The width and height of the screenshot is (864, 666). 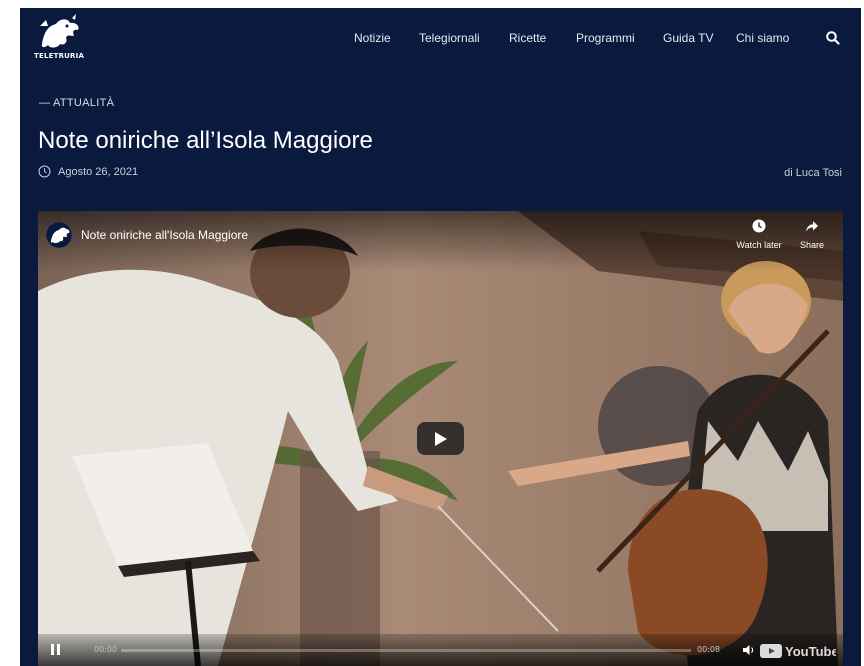 I want to click on channel-lion-icon, so click(x=59, y=235).